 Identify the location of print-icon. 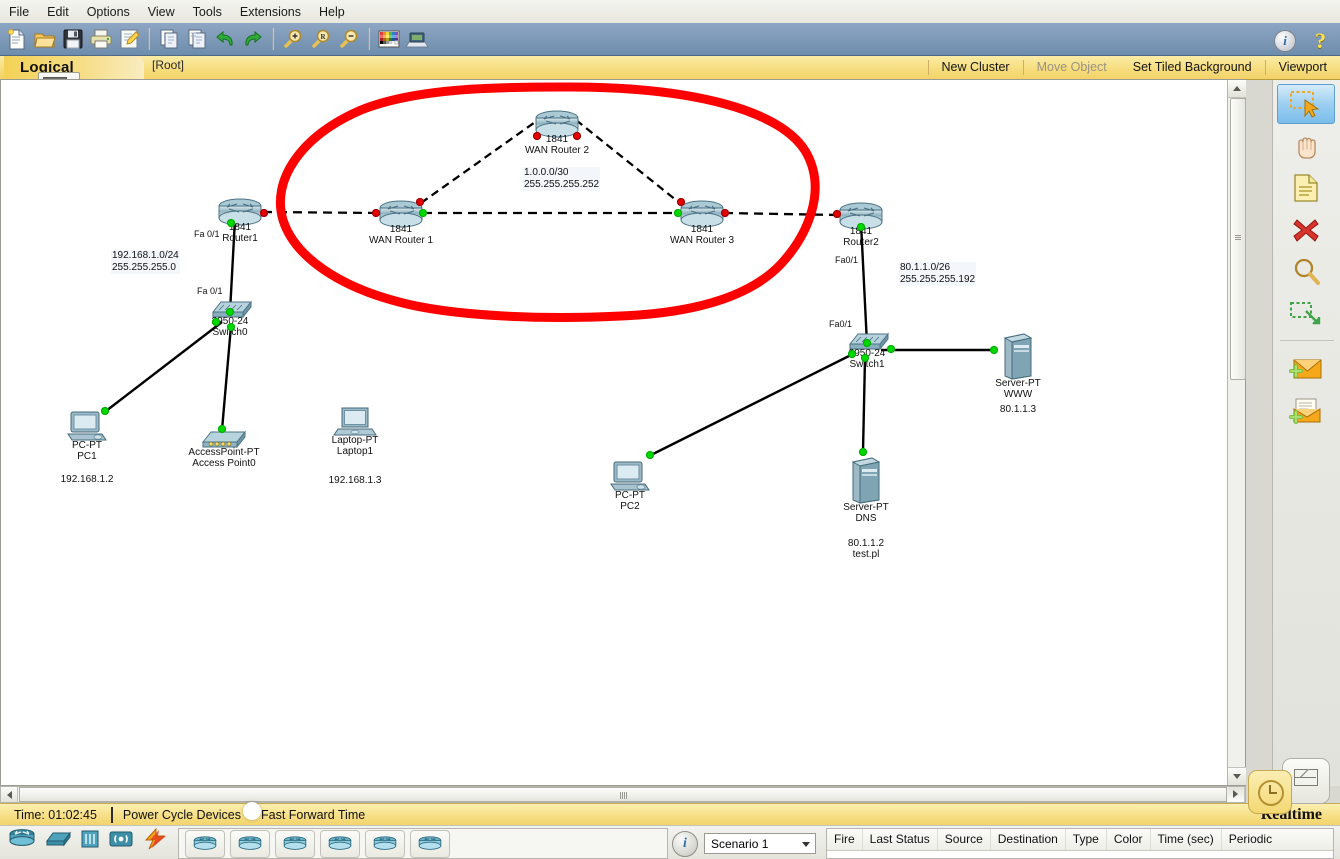
(101, 39).